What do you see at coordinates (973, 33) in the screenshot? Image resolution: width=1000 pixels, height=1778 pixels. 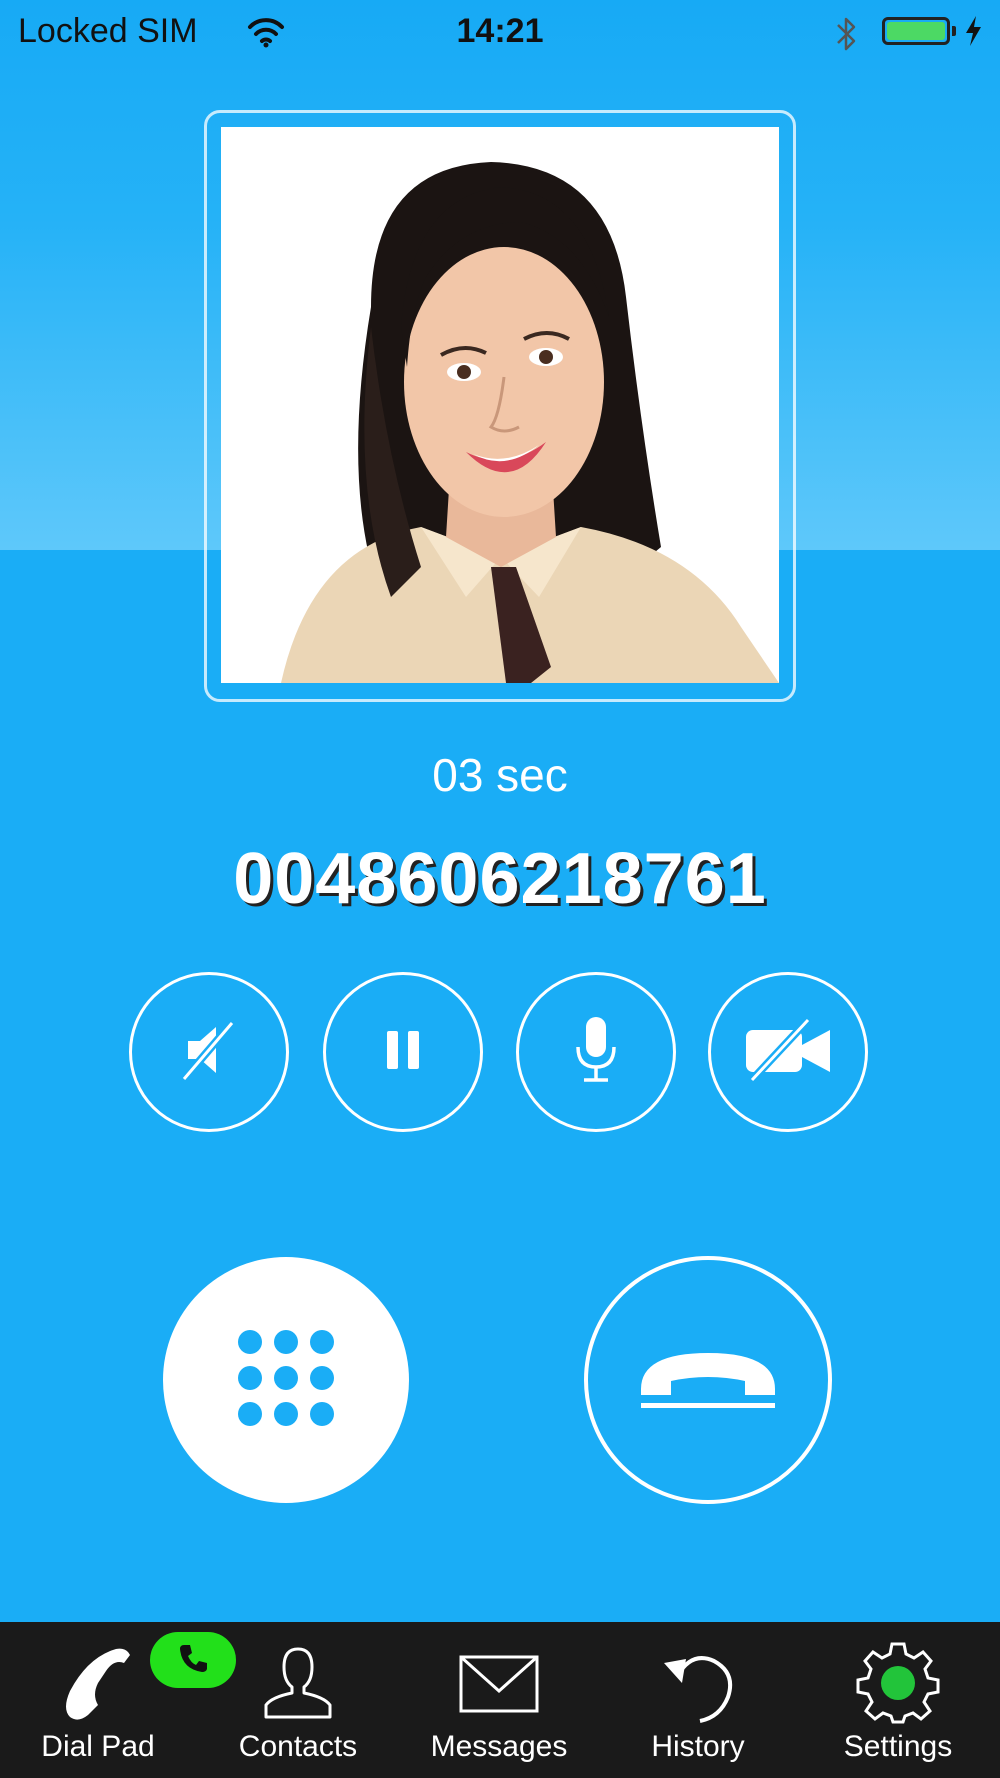 I see `charging-bolt-icon` at bounding box center [973, 33].